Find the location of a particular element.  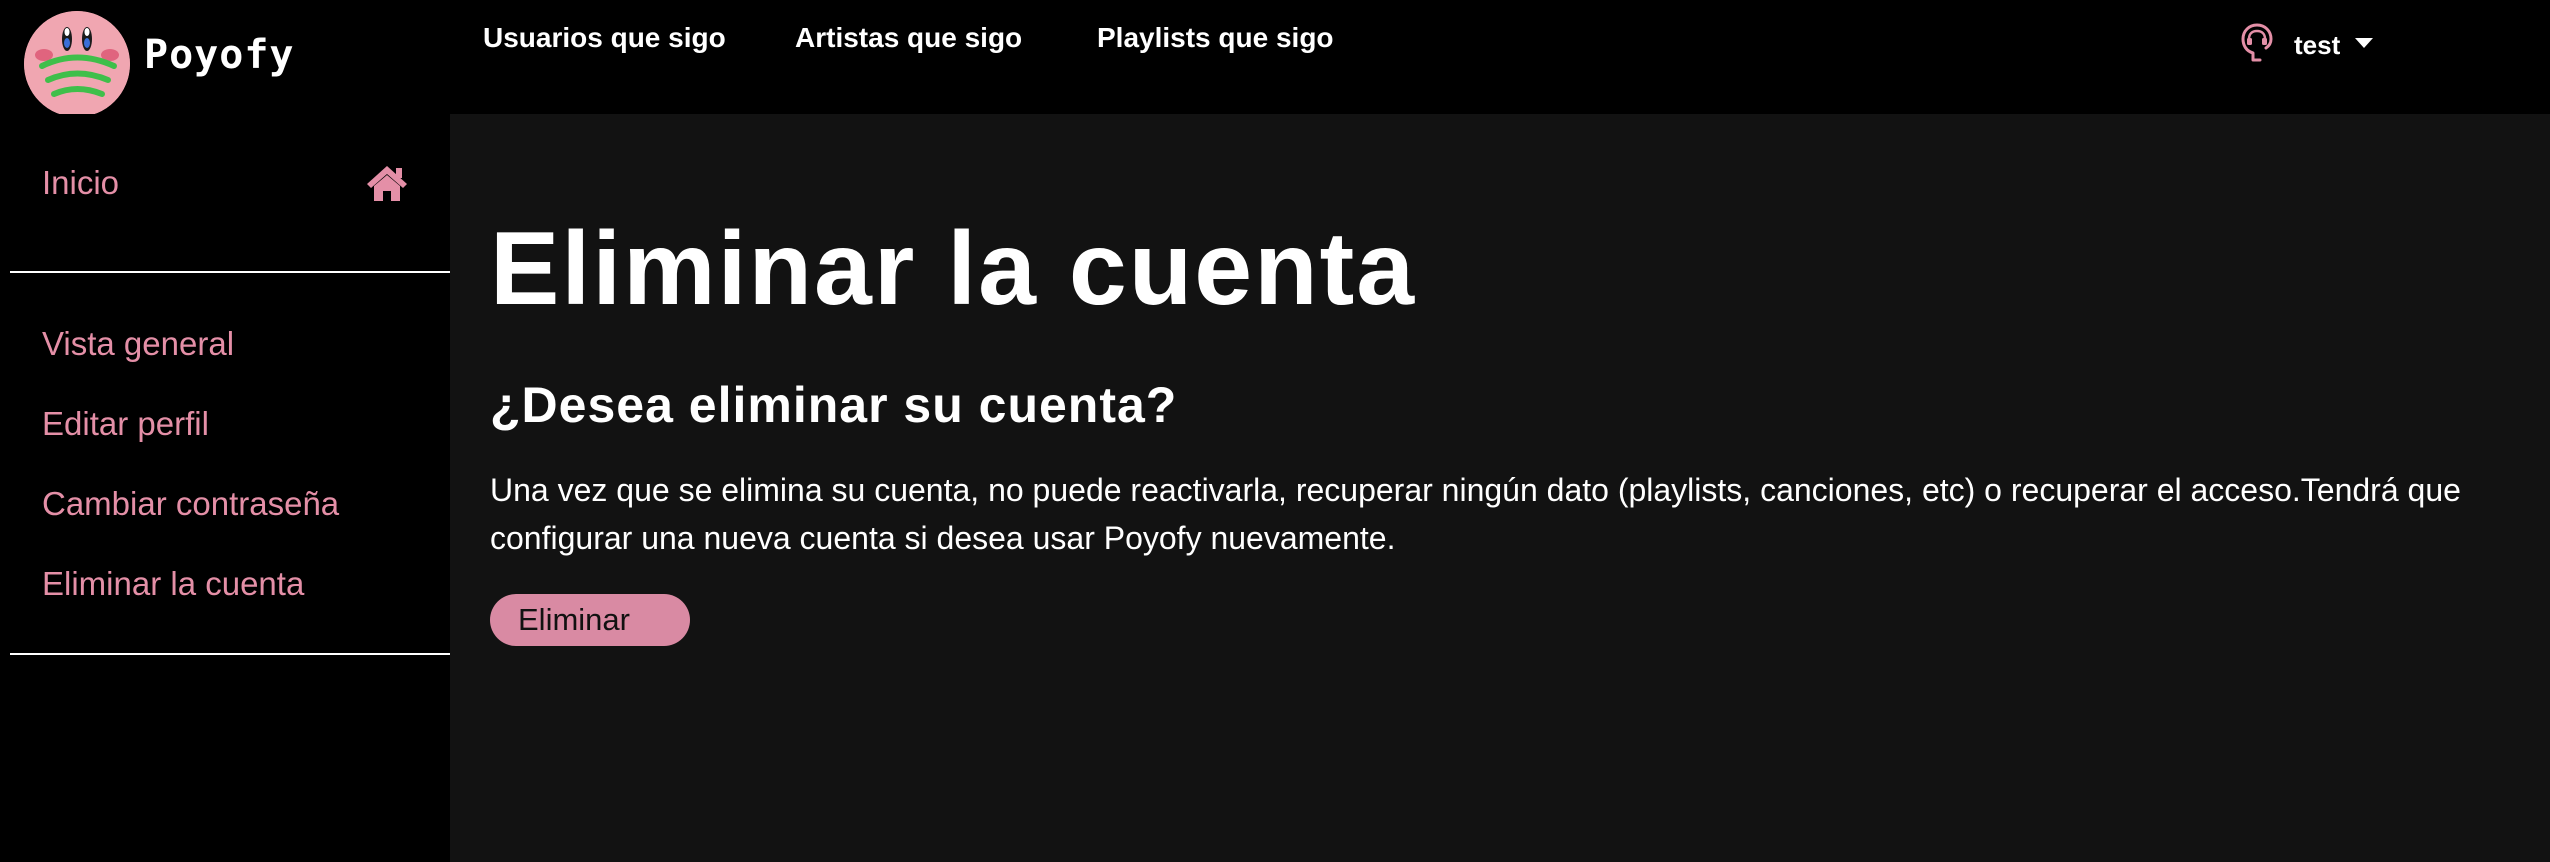

page-title: Eliminar la cuenta is located at coordinates (953, 269).